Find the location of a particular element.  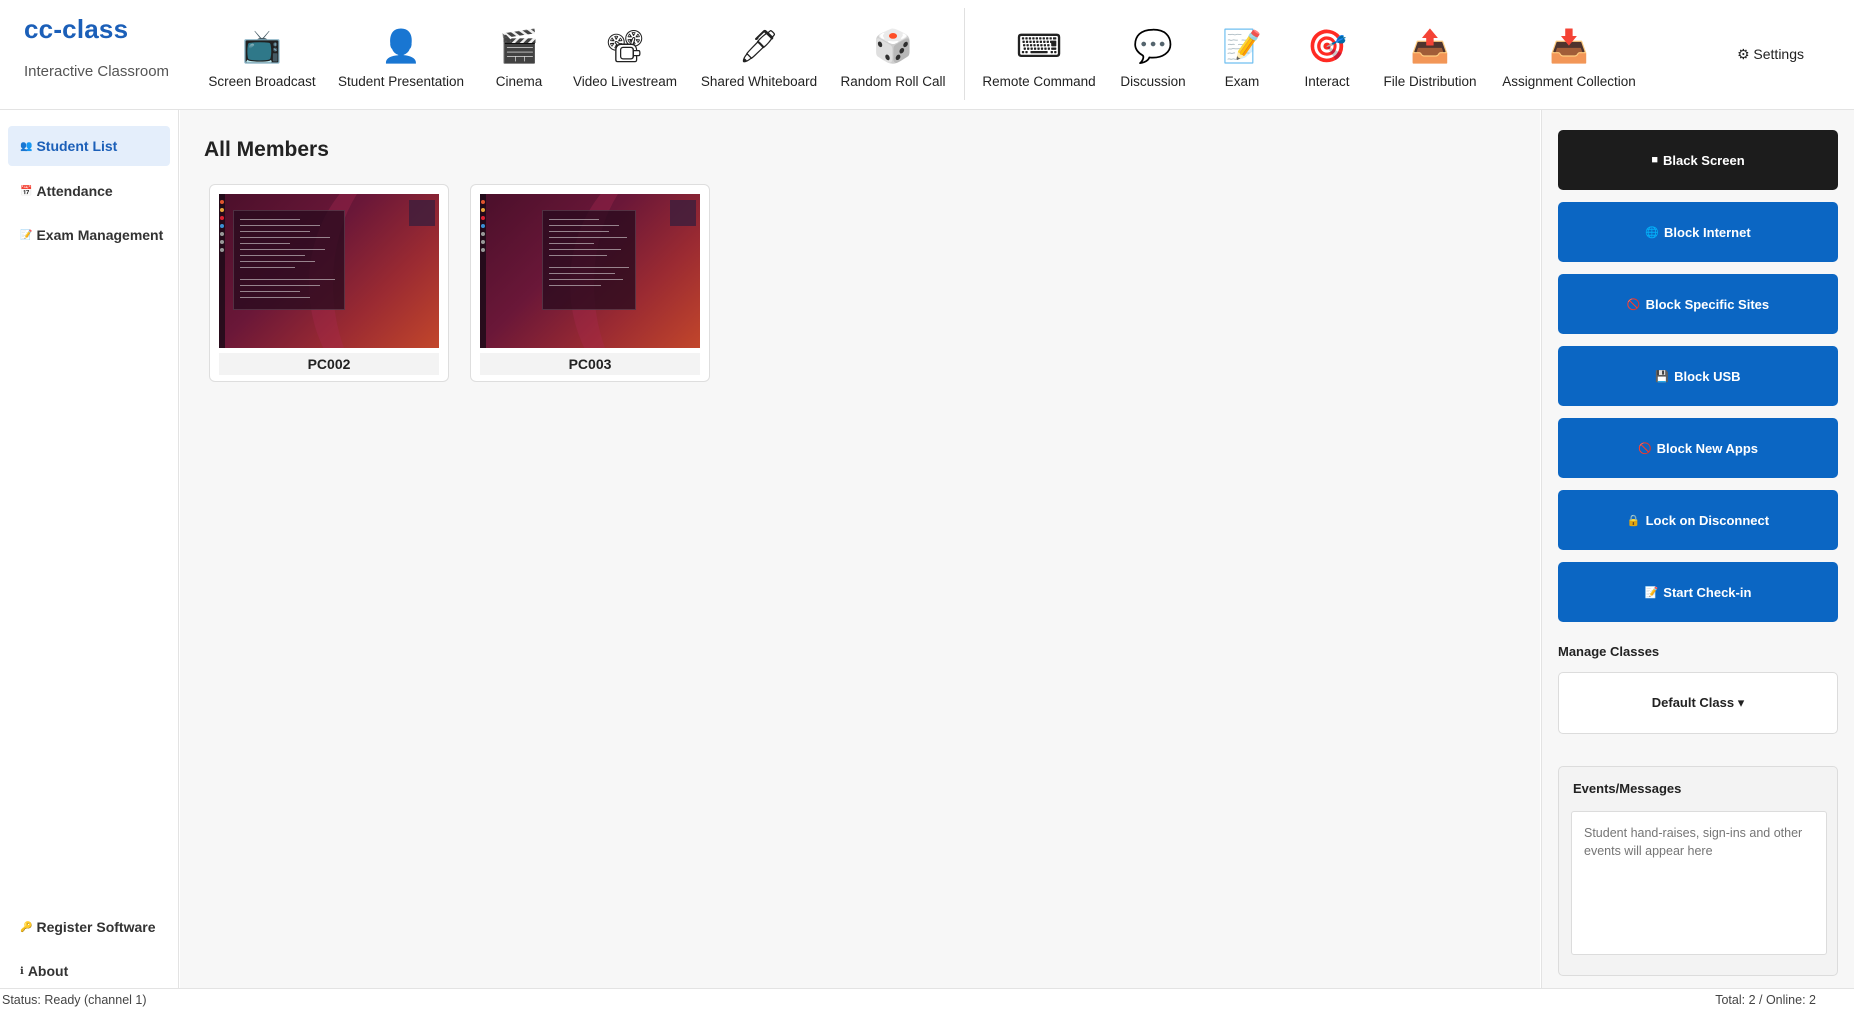

block-specific-sites-button: 🚫 Block Specific Sites is located at coordinates (1698, 304).